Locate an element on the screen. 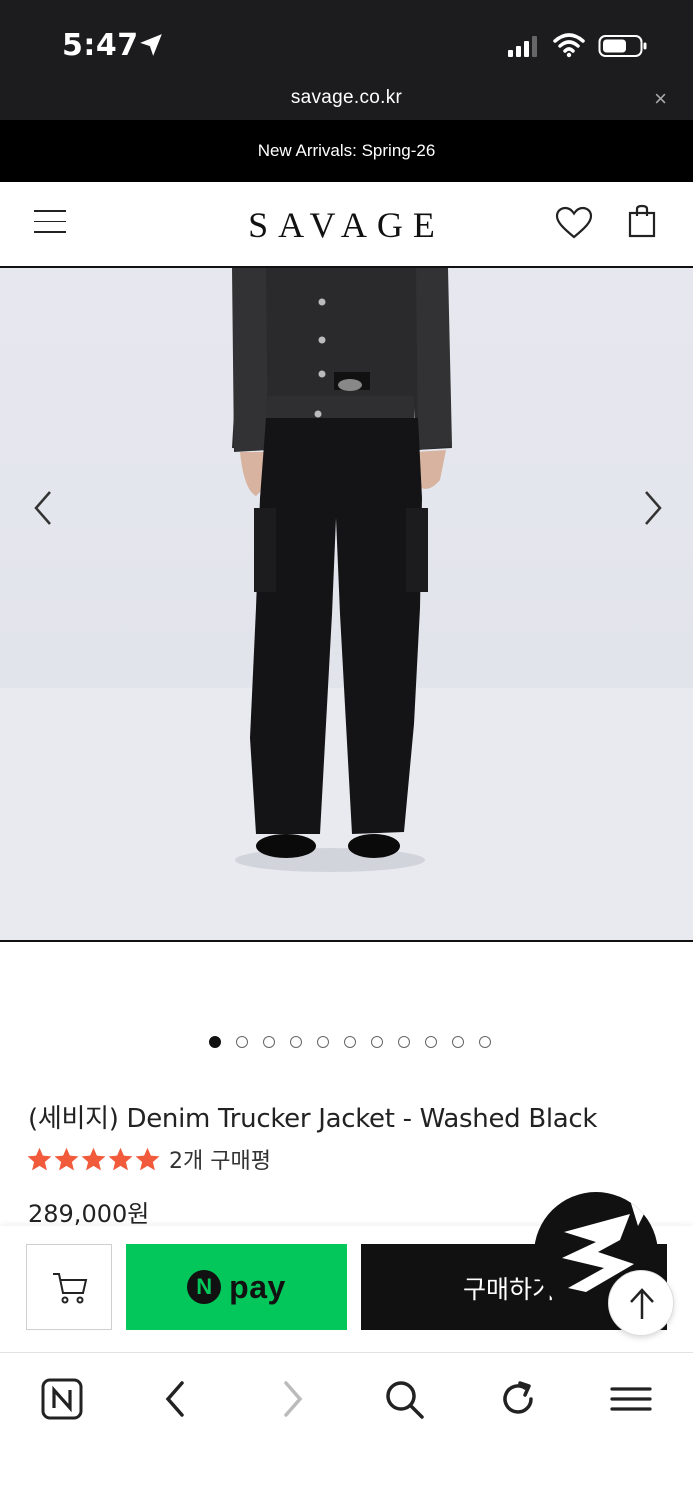 The width and height of the screenshot is (693, 1500). status-bar: 5:47 is located at coordinates (346, 40).